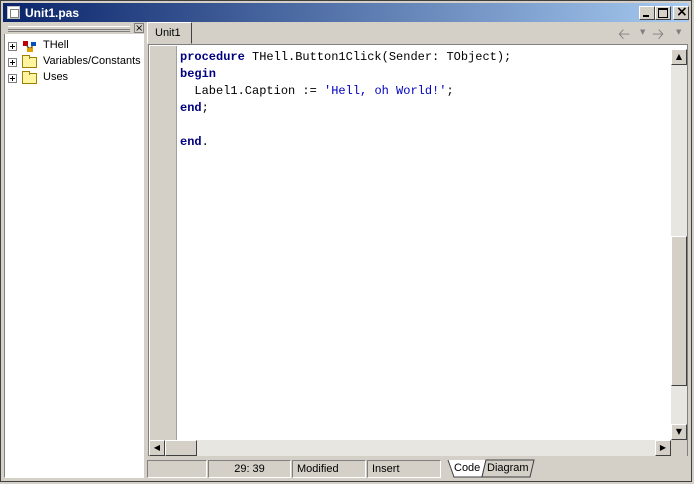 Image resolution: width=694 pixels, height=484 pixels. I want to click on code-keyword: procedure, so click(212, 57).